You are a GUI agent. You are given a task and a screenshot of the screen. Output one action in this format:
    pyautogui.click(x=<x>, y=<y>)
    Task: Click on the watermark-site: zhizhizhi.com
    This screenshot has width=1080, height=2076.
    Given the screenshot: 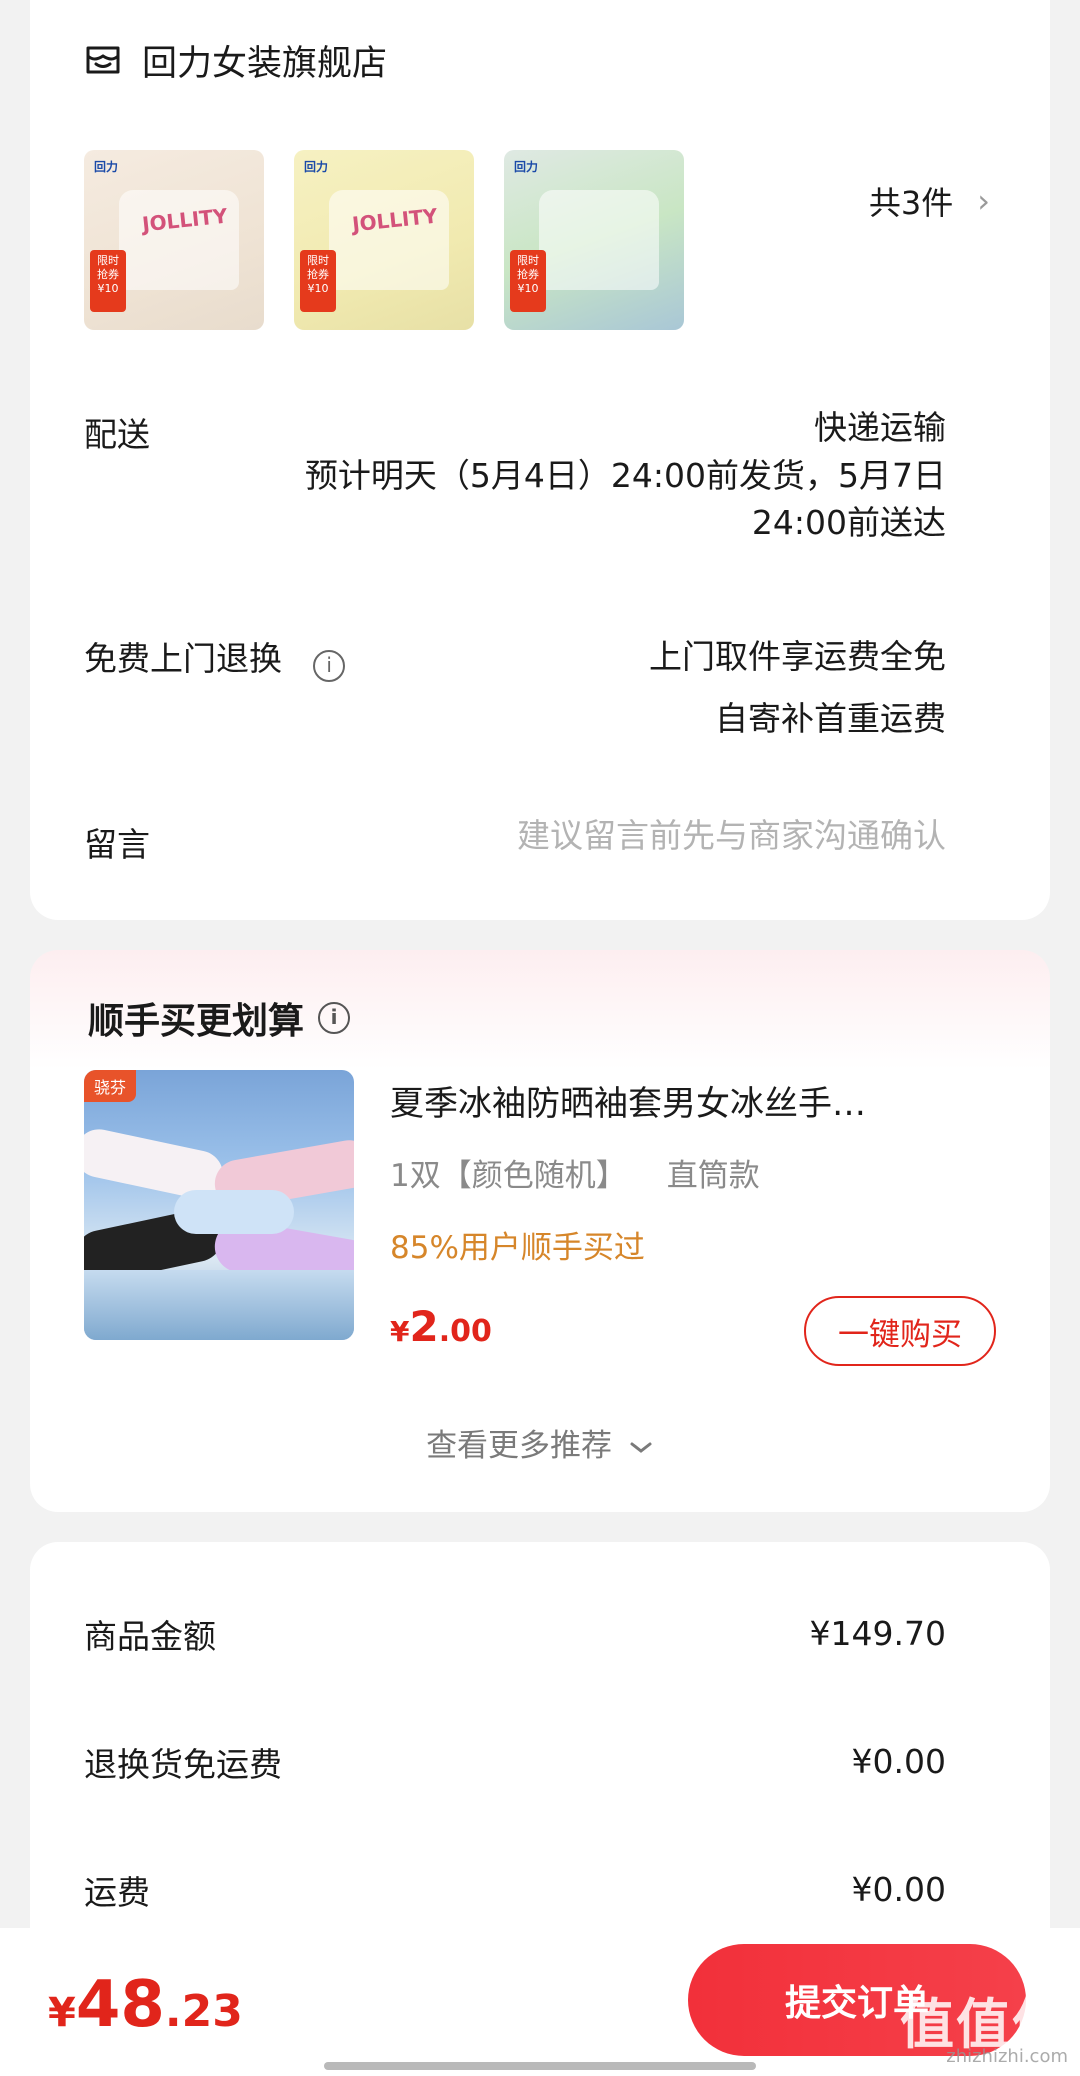 What is the action you would take?
    pyautogui.click(x=1007, y=2056)
    